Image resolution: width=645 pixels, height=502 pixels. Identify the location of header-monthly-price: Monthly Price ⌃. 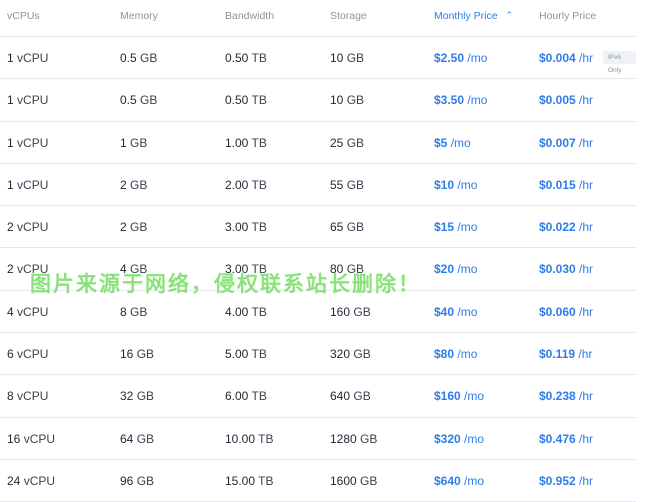
(473, 16).